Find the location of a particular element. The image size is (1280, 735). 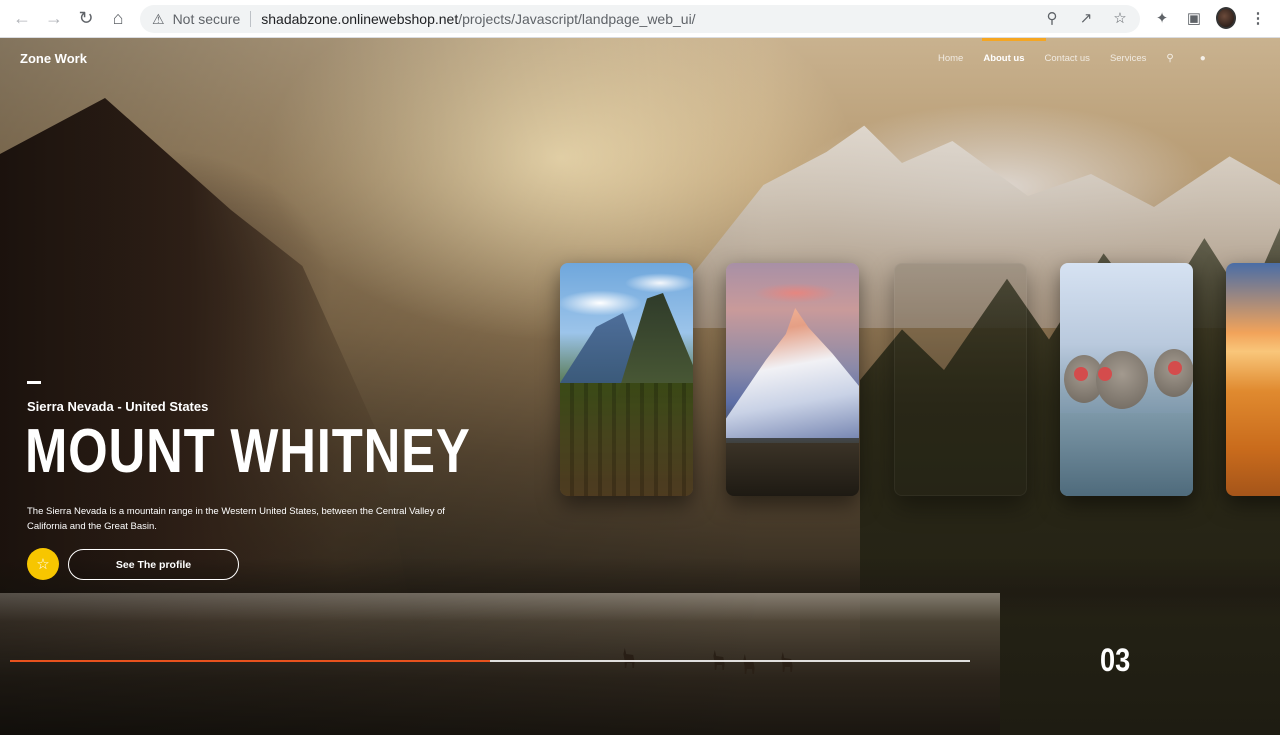

card-snow-peak-sunset is located at coordinates (792, 379).